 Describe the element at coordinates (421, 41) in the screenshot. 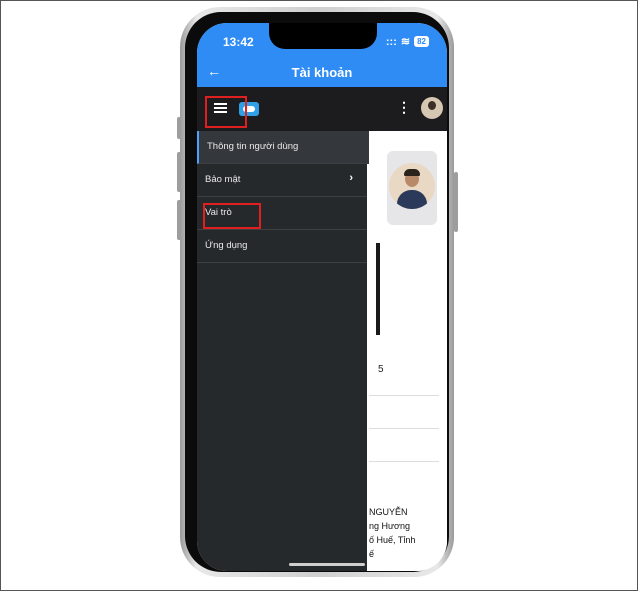

I see `battery-icon: 82` at that location.